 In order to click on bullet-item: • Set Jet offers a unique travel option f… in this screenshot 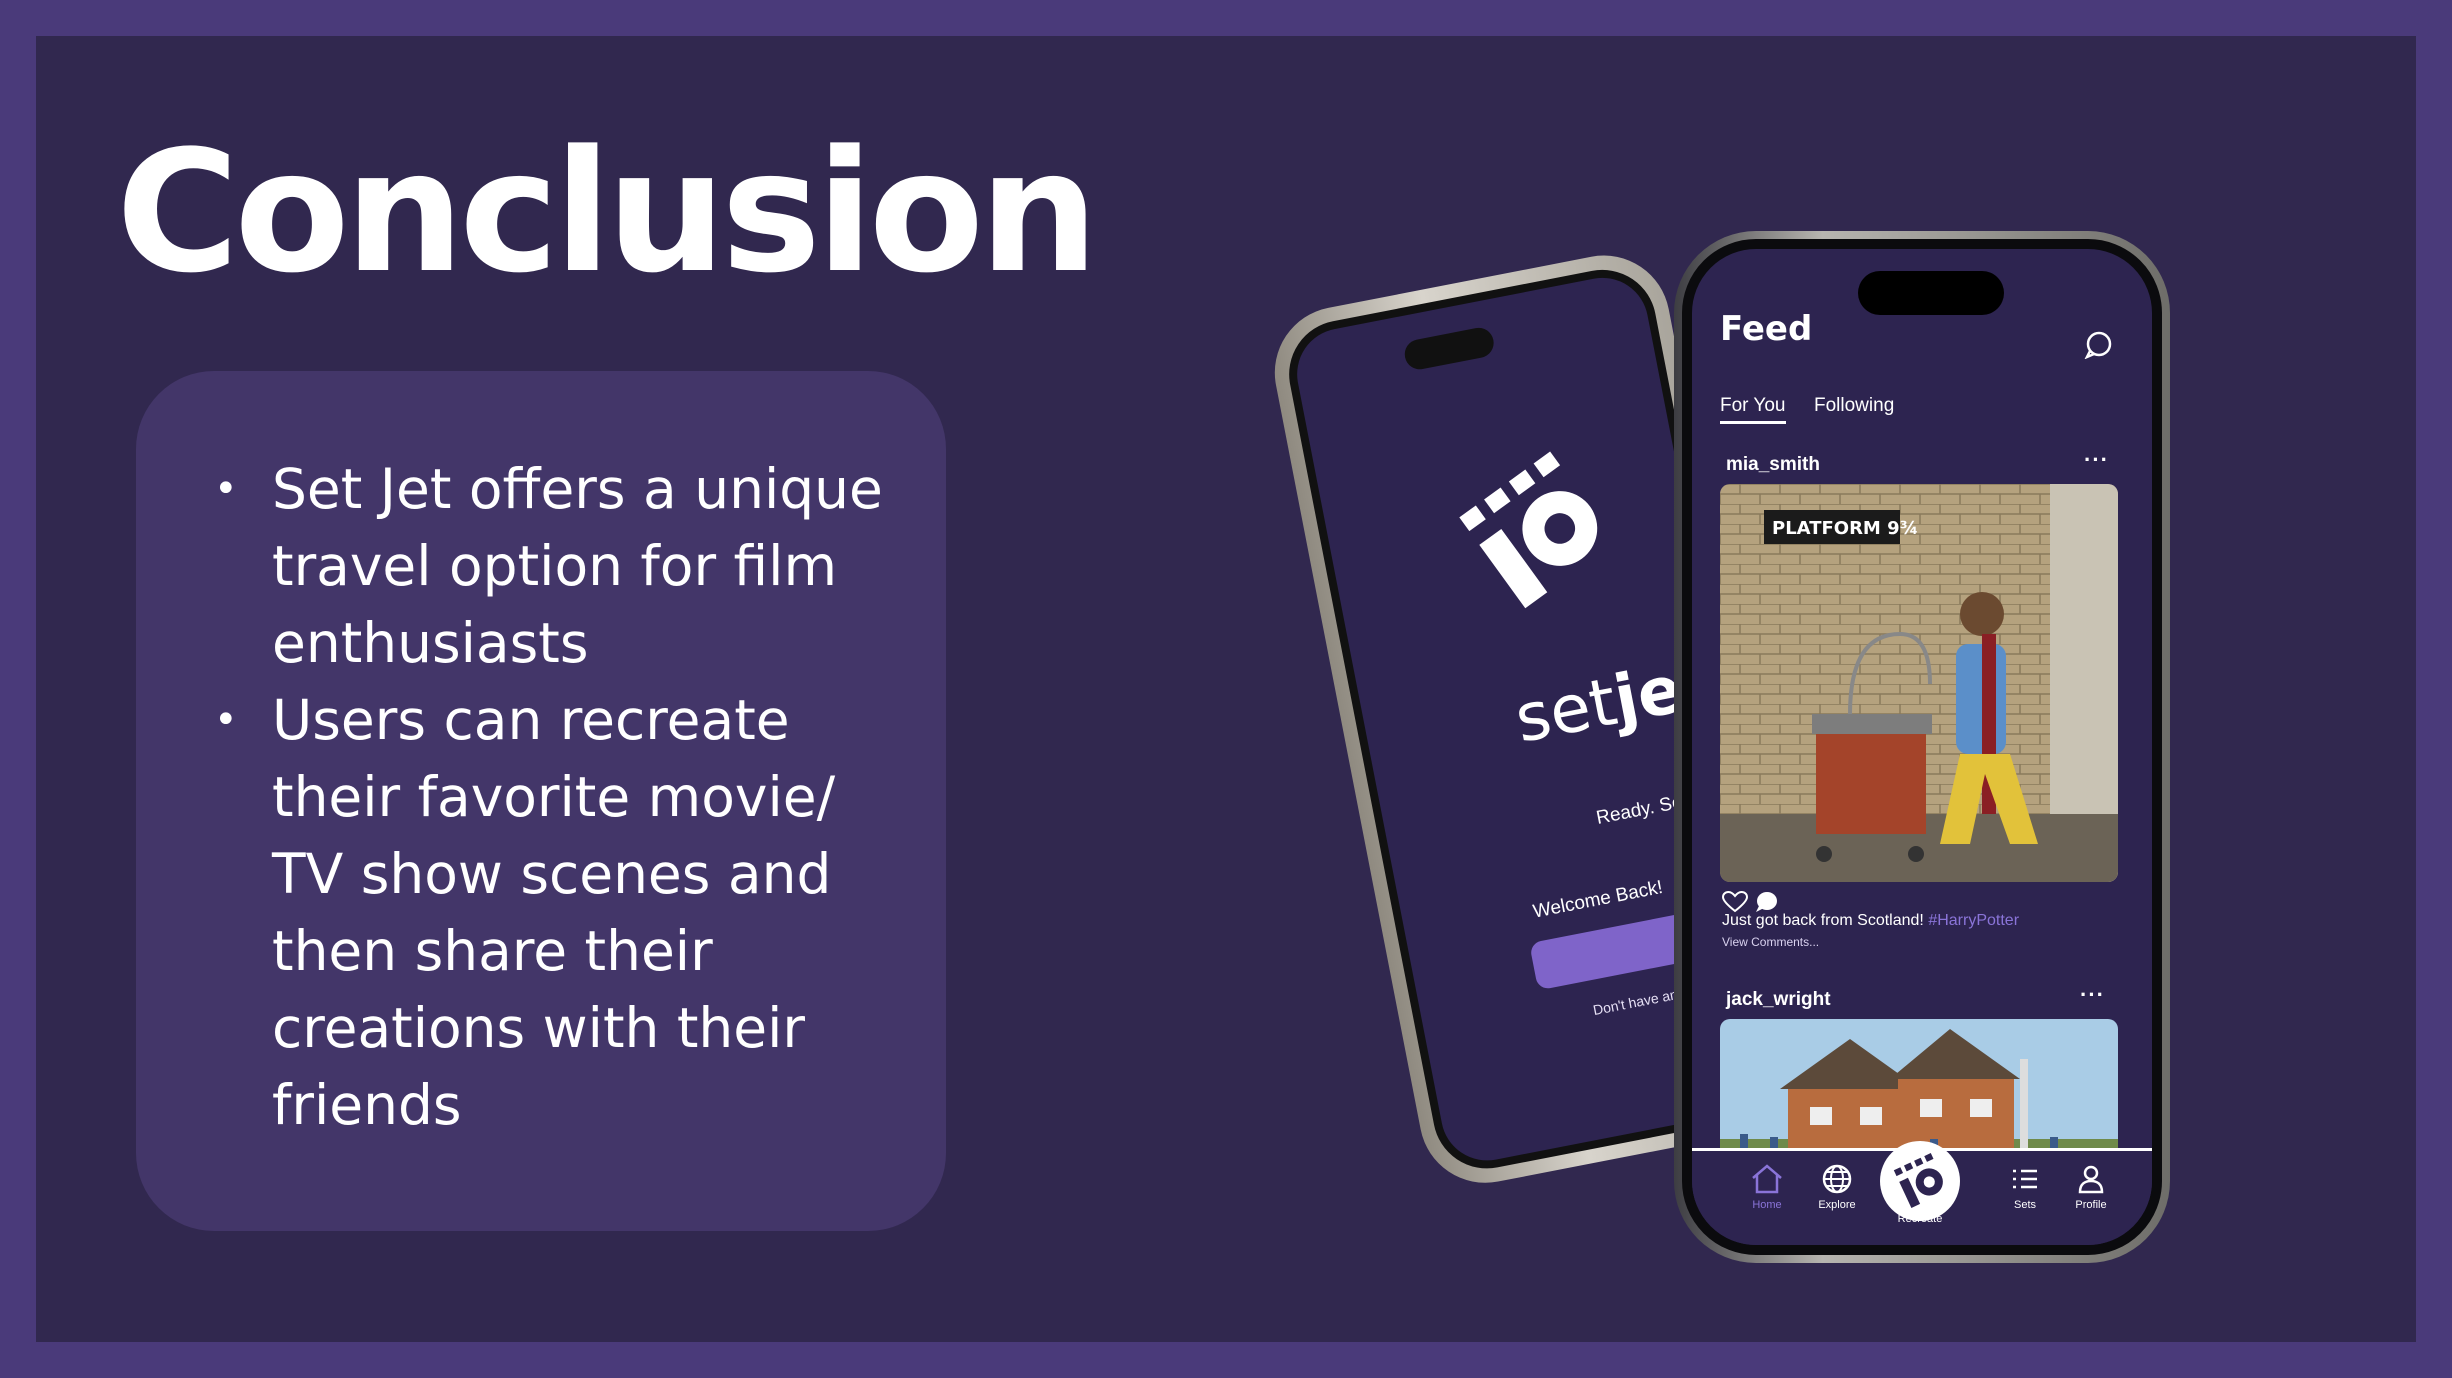, I will do `click(556, 566)`.